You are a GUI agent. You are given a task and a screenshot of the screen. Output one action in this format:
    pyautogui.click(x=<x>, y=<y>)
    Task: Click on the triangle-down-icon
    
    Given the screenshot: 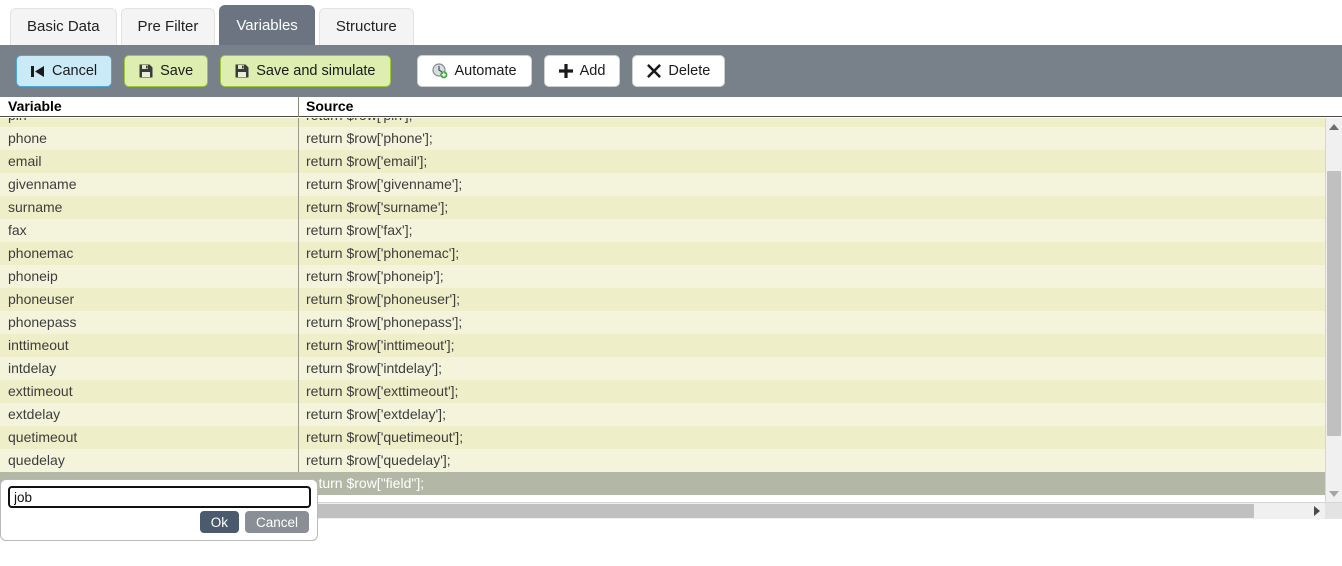 What is the action you would take?
    pyautogui.click(x=1334, y=493)
    